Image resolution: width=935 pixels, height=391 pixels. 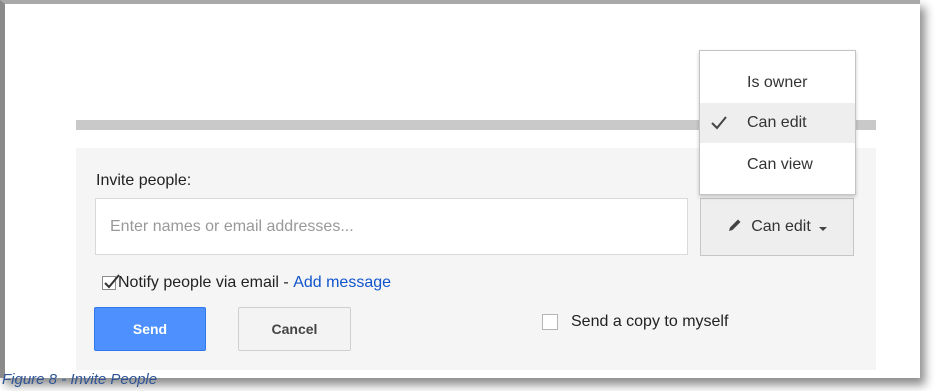 What do you see at coordinates (391, 226) in the screenshot?
I see `invite-input` at bounding box center [391, 226].